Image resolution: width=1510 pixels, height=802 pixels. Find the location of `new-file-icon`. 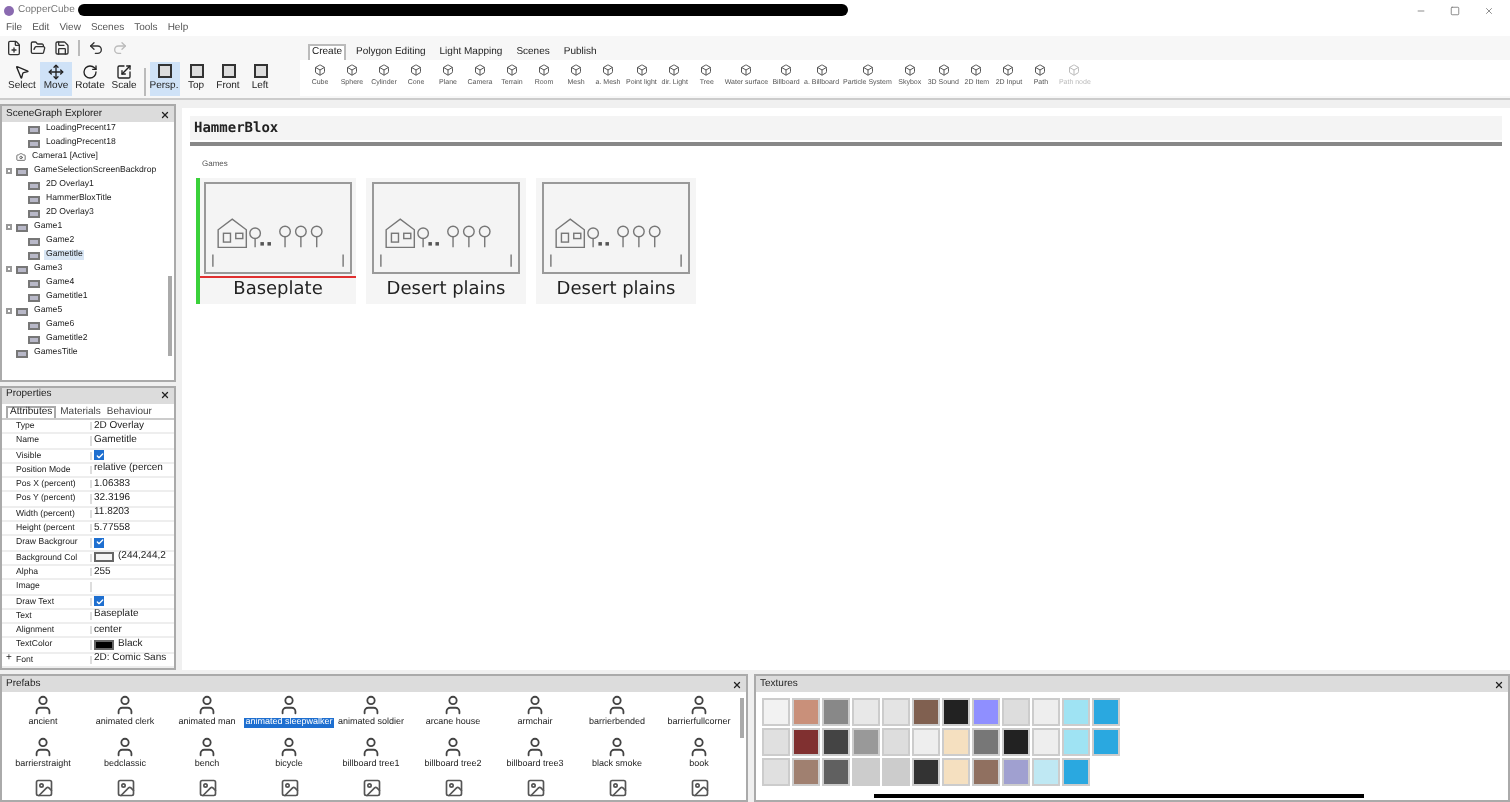

new-file-icon is located at coordinates (14, 48).